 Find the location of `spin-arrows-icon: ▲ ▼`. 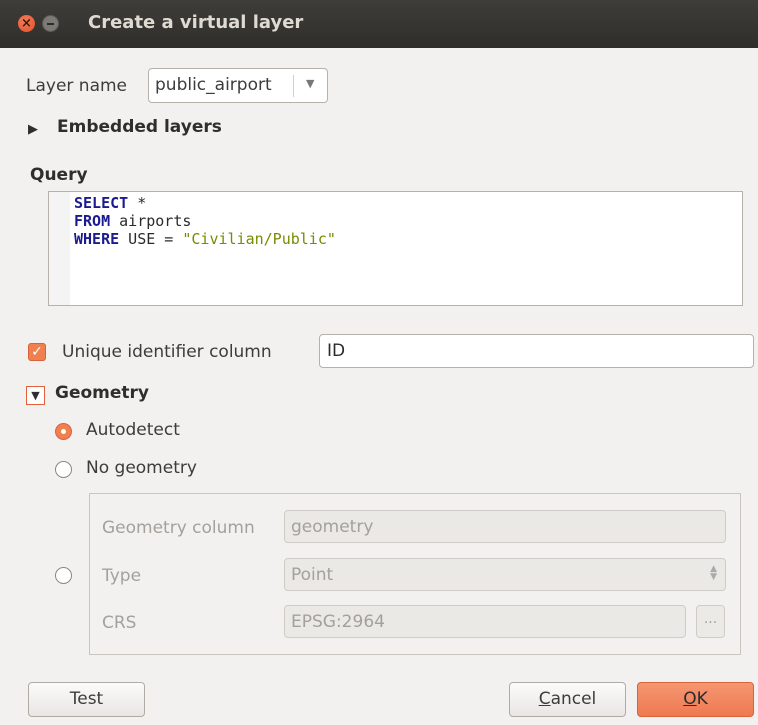

spin-arrows-icon: ▲ ▼ is located at coordinates (713, 573).